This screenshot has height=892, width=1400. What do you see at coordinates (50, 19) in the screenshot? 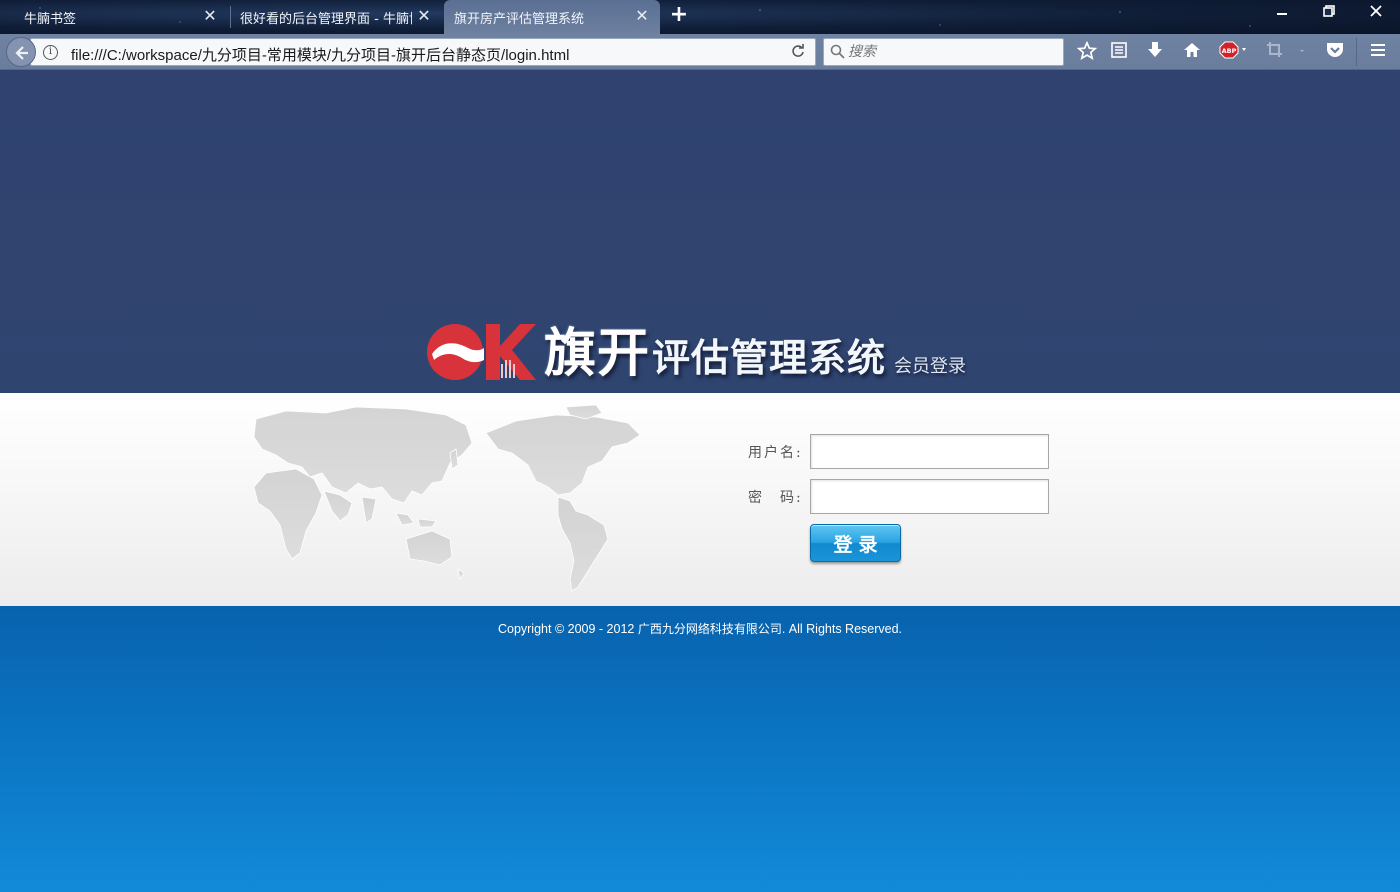
I see `tab-label: 牛腩书签` at bounding box center [50, 19].